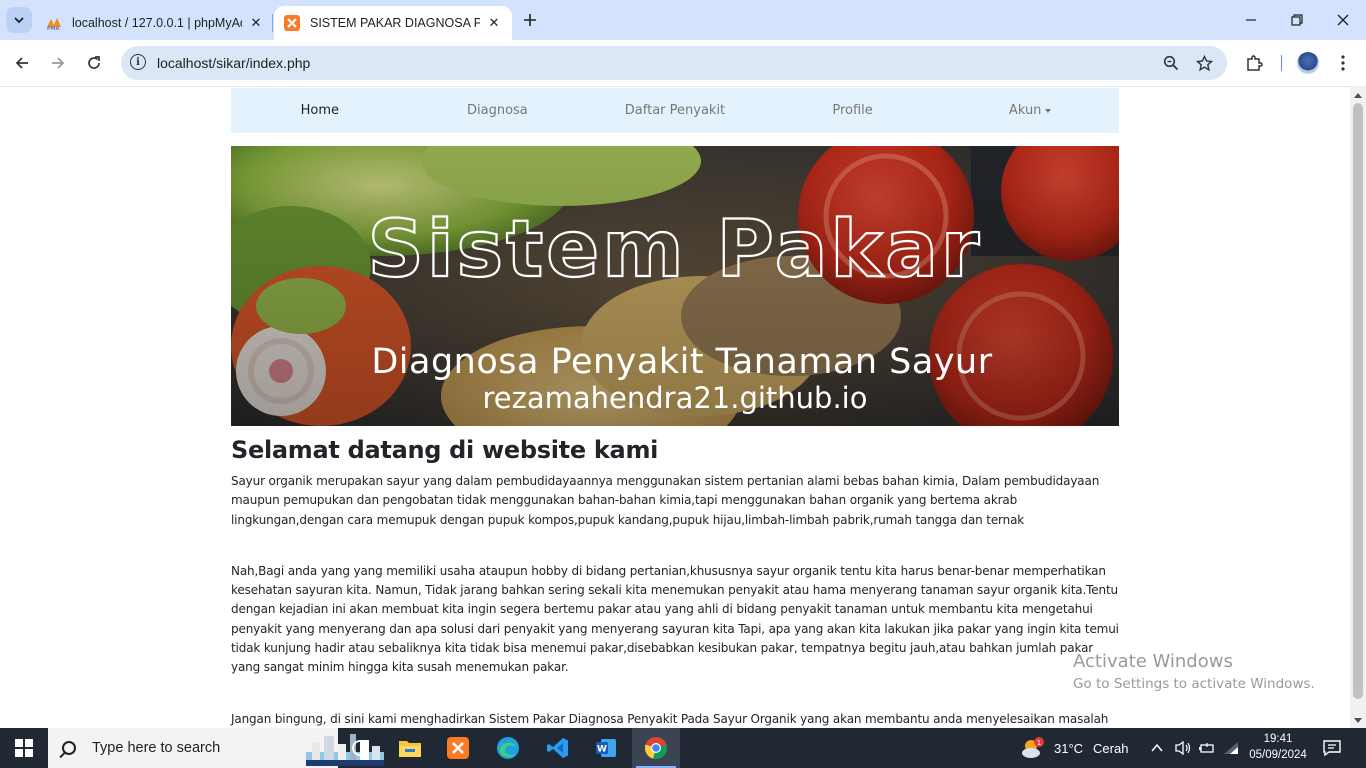  I want to click on close-icon, so click(1343, 20).